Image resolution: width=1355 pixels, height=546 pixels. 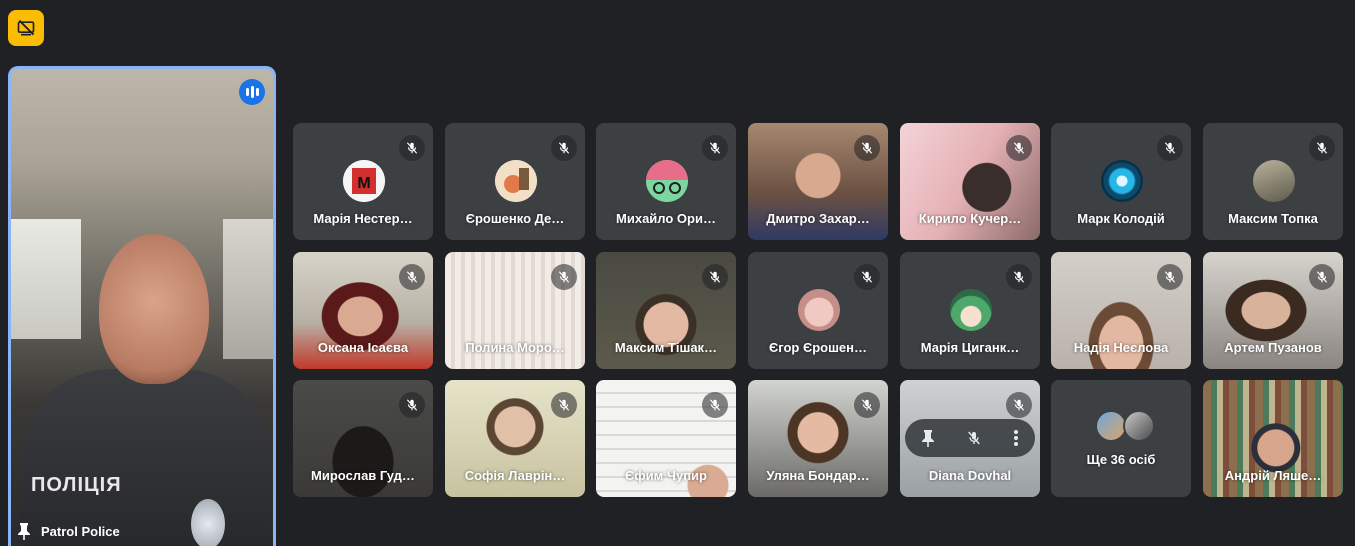 I want to click on speaking-indicator-icon, so click(x=252, y=92).